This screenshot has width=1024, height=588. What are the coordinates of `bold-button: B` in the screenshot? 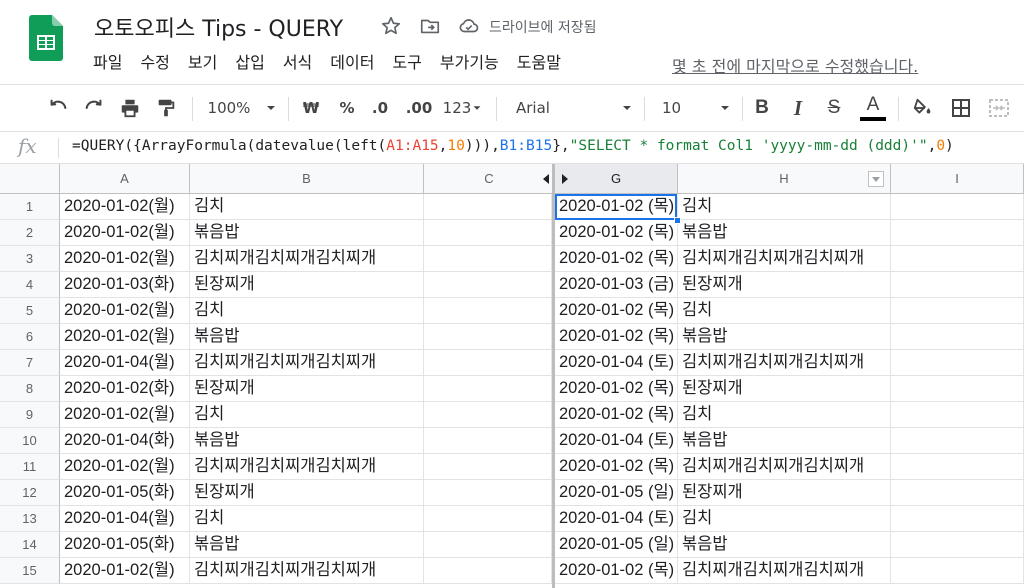 It's located at (762, 108).